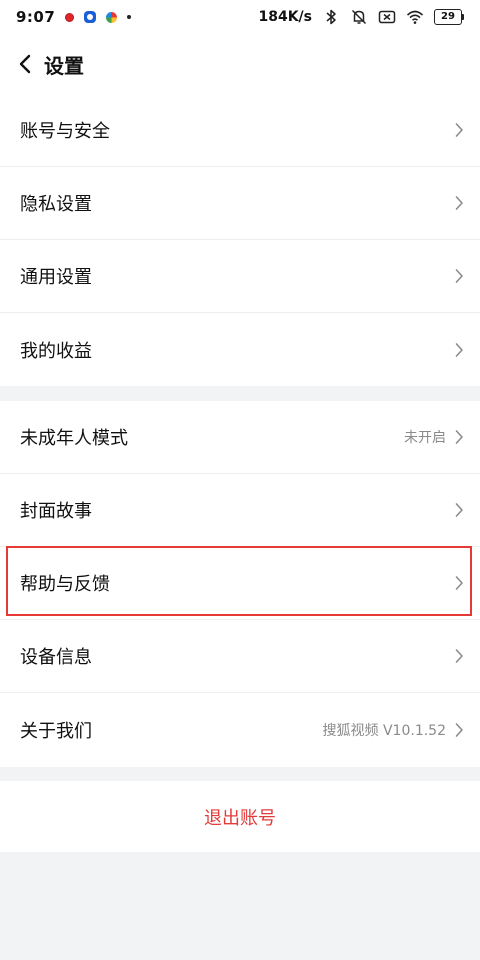 This screenshot has height=960, width=480. What do you see at coordinates (56, 351) in the screenshot?
I see `menu-item-label: 我的收益` at bounding box center [56, 351].